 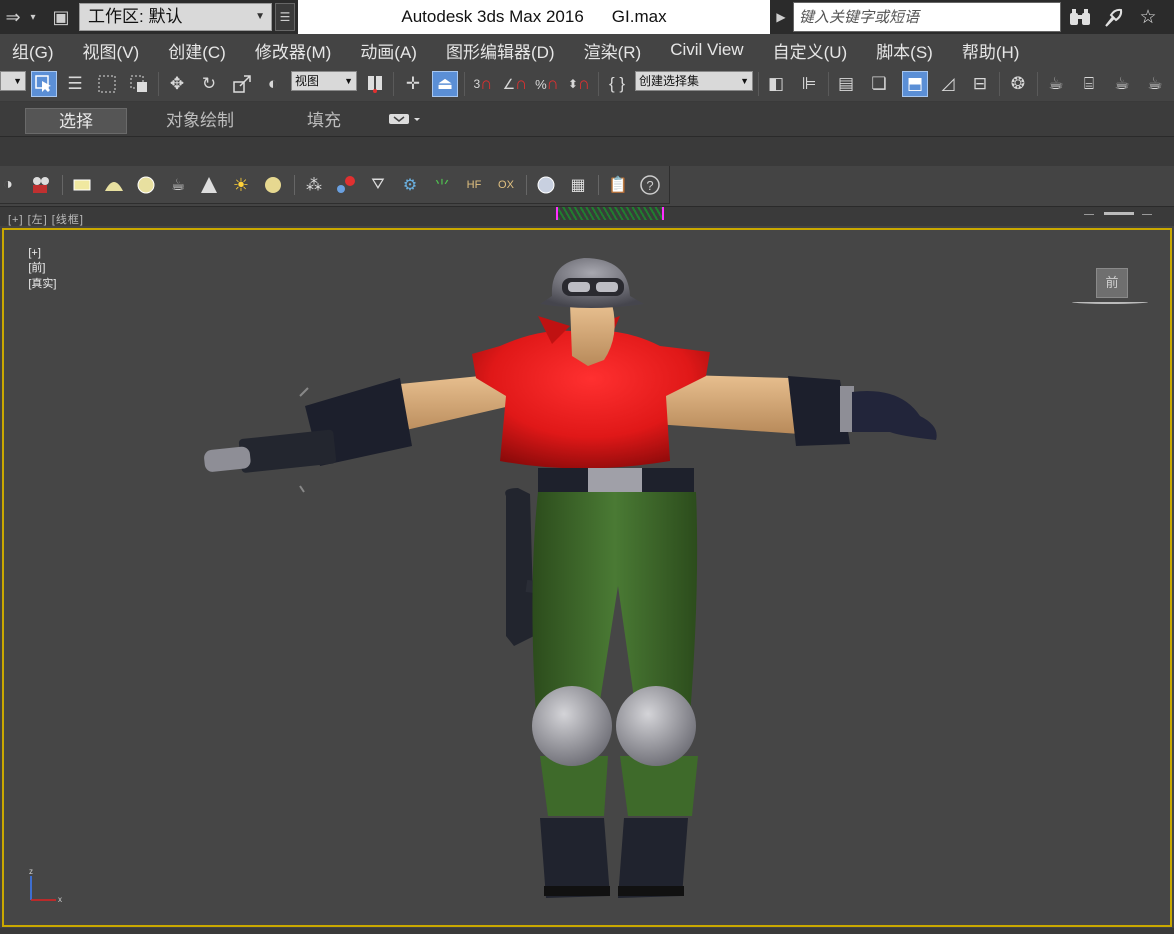 I want to click on rectangular-selection-button, so click(x=107, y=84).